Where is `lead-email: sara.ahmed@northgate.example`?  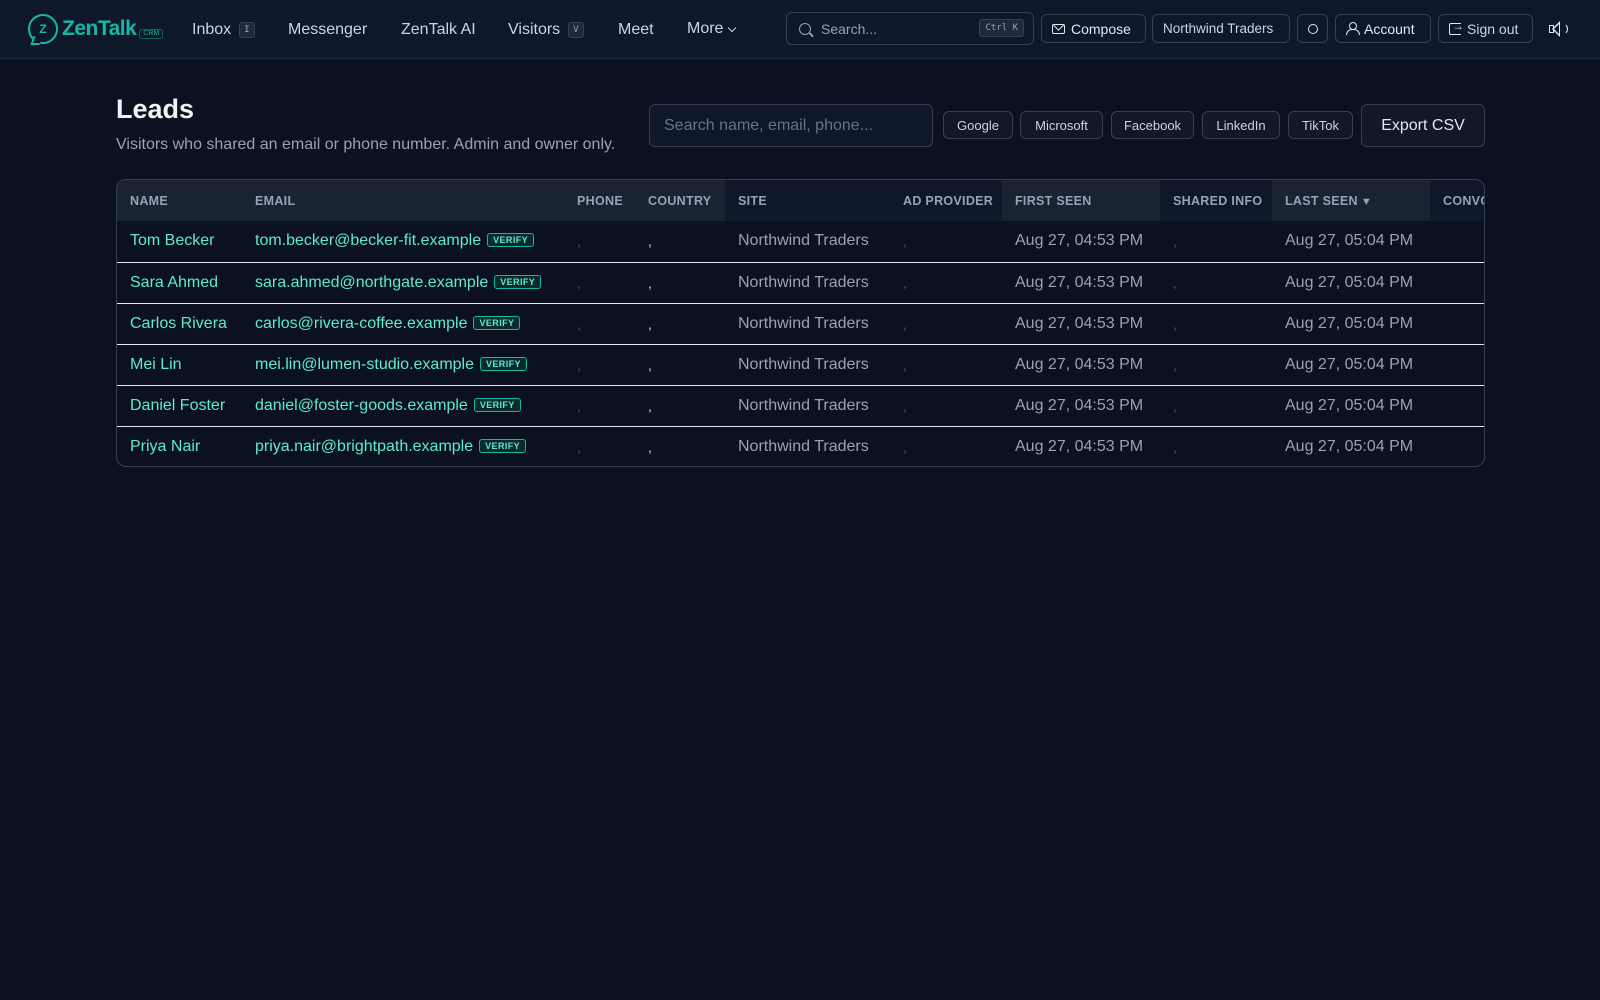
lead-email: sara.ahmed@northgate.example is located at coordinates (371, 282).